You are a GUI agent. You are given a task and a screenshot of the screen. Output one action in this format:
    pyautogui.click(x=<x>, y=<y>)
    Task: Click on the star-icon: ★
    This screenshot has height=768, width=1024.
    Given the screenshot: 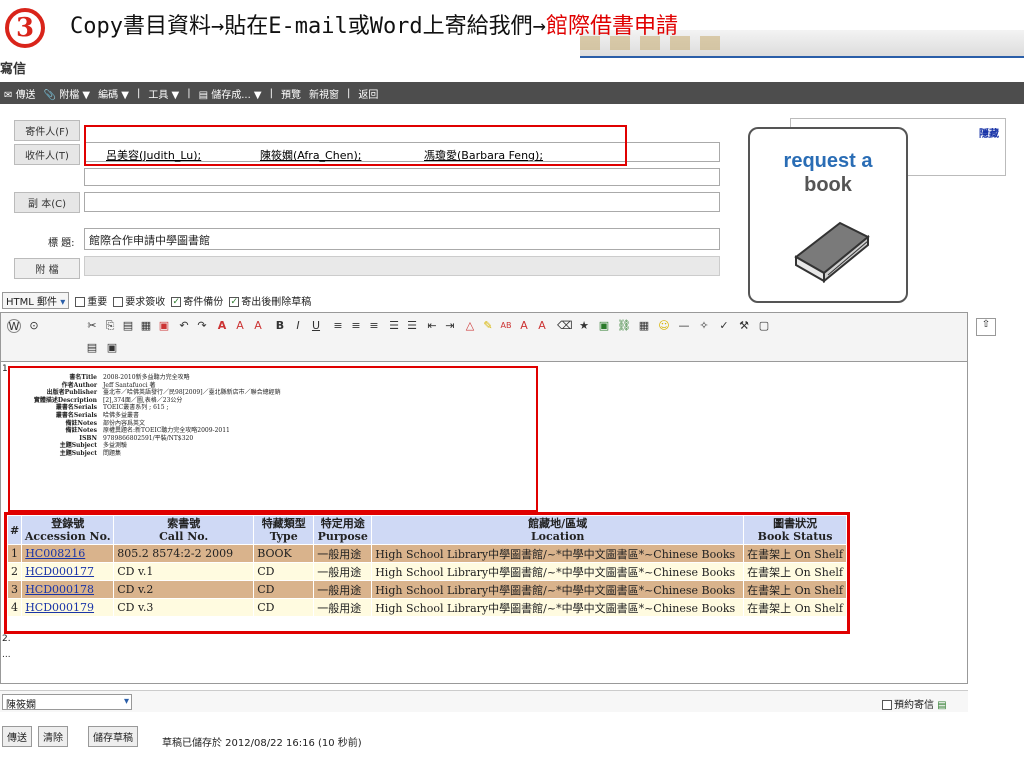 What is the action you would take?
    pyautogui.click(x=584, y=326)
    